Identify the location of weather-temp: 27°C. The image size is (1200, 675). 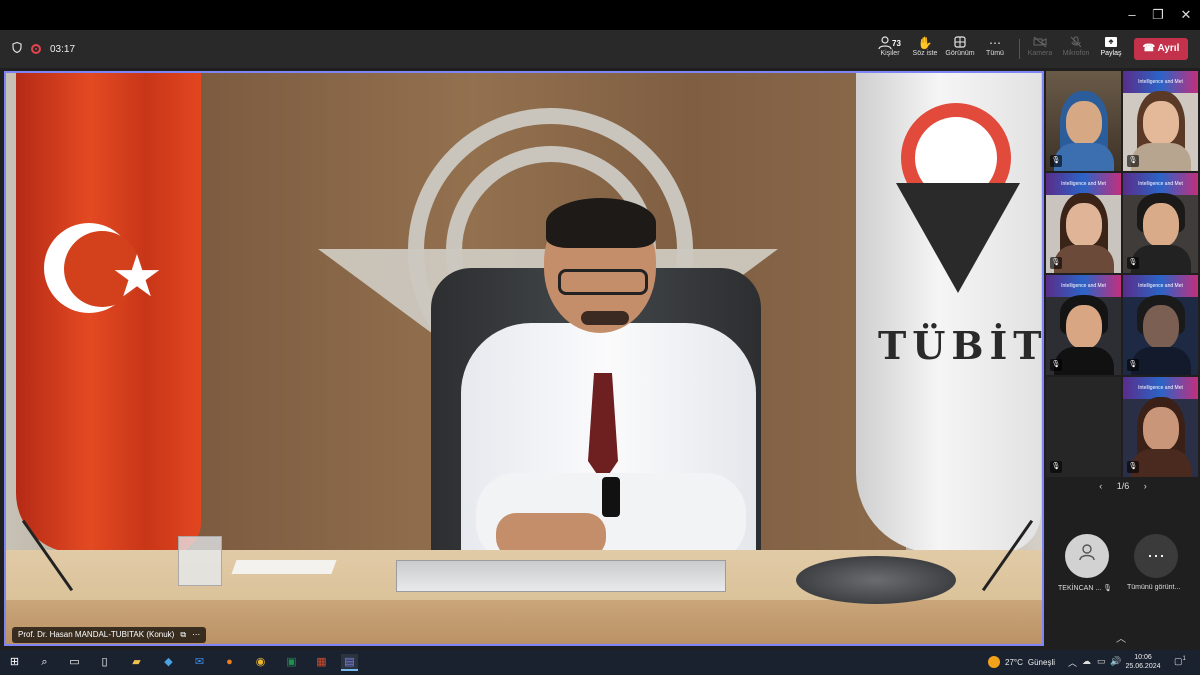
(1014, 662).